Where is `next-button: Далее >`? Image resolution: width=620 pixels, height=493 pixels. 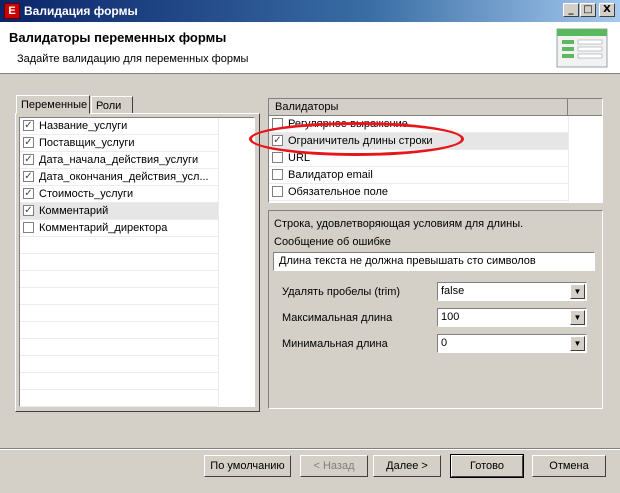 next-button: Далее > is located at coordinates (407, 466).